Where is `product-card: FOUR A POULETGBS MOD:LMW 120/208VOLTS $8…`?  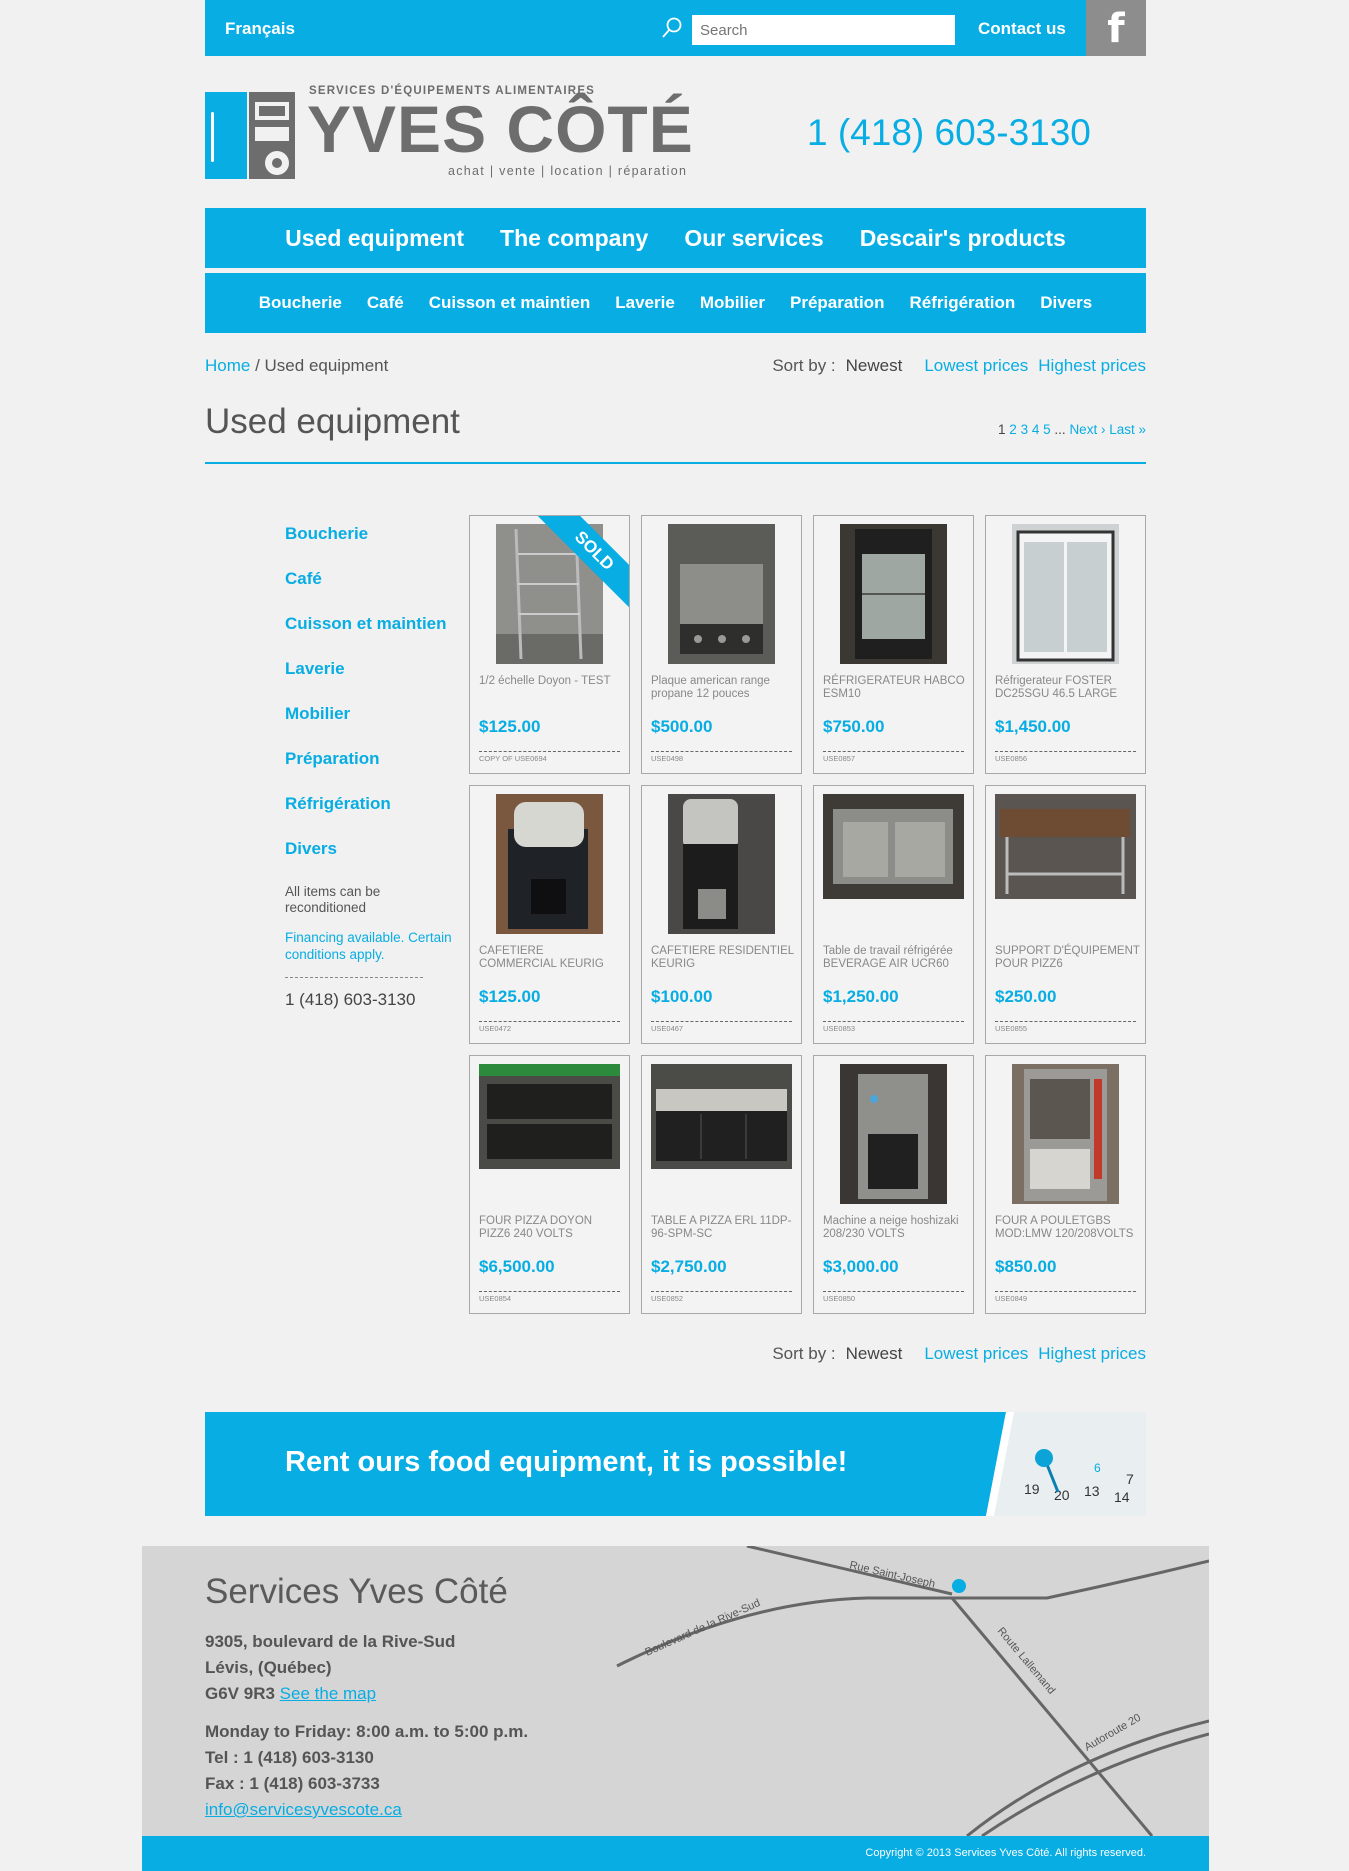 product-card: FOUR A POULETGBS MOD:LMW 120/208VOLTS $8… is located at coordinates (1065, 1184).